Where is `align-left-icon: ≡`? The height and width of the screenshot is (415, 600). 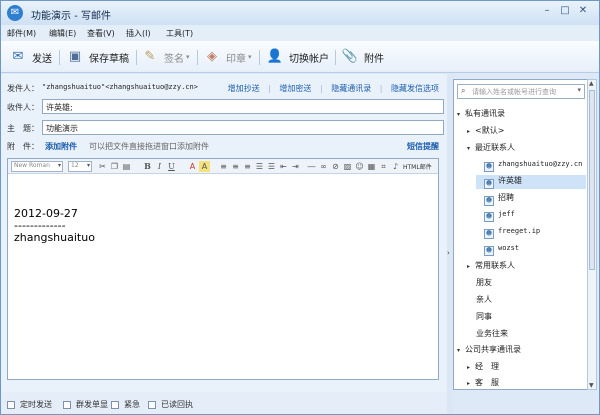
align-left-icon: ≡ is located at coordinates (223, 166).